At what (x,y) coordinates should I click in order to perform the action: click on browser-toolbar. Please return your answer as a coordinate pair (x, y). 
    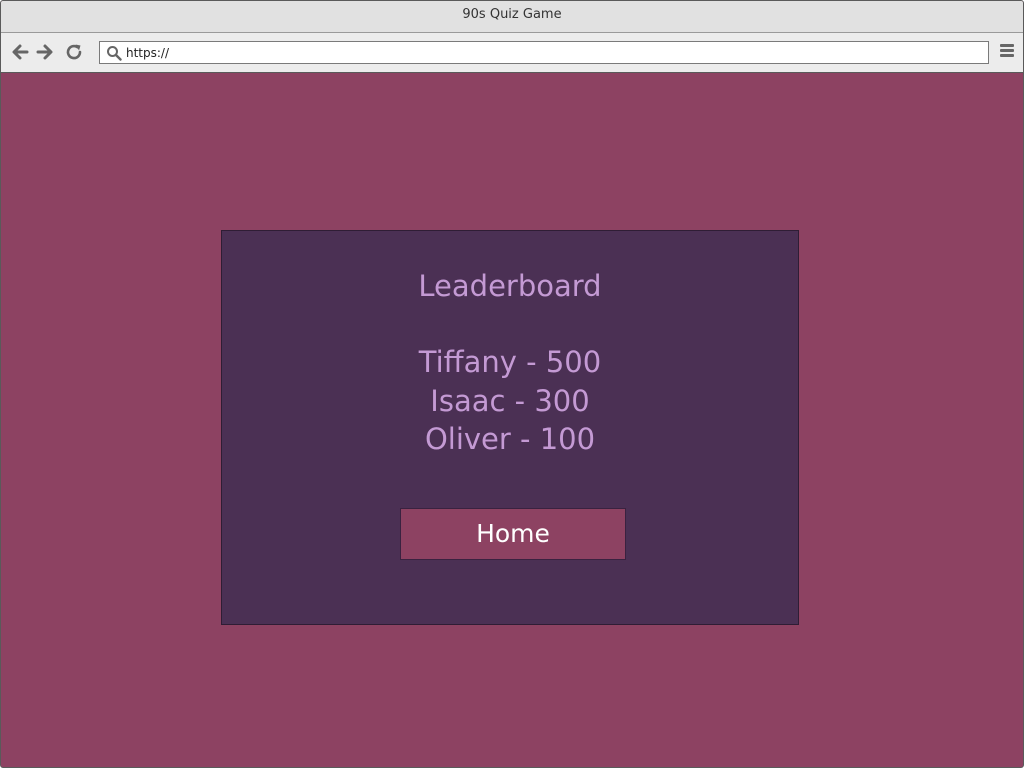
    Looking at the image, I should click on (512, 53).